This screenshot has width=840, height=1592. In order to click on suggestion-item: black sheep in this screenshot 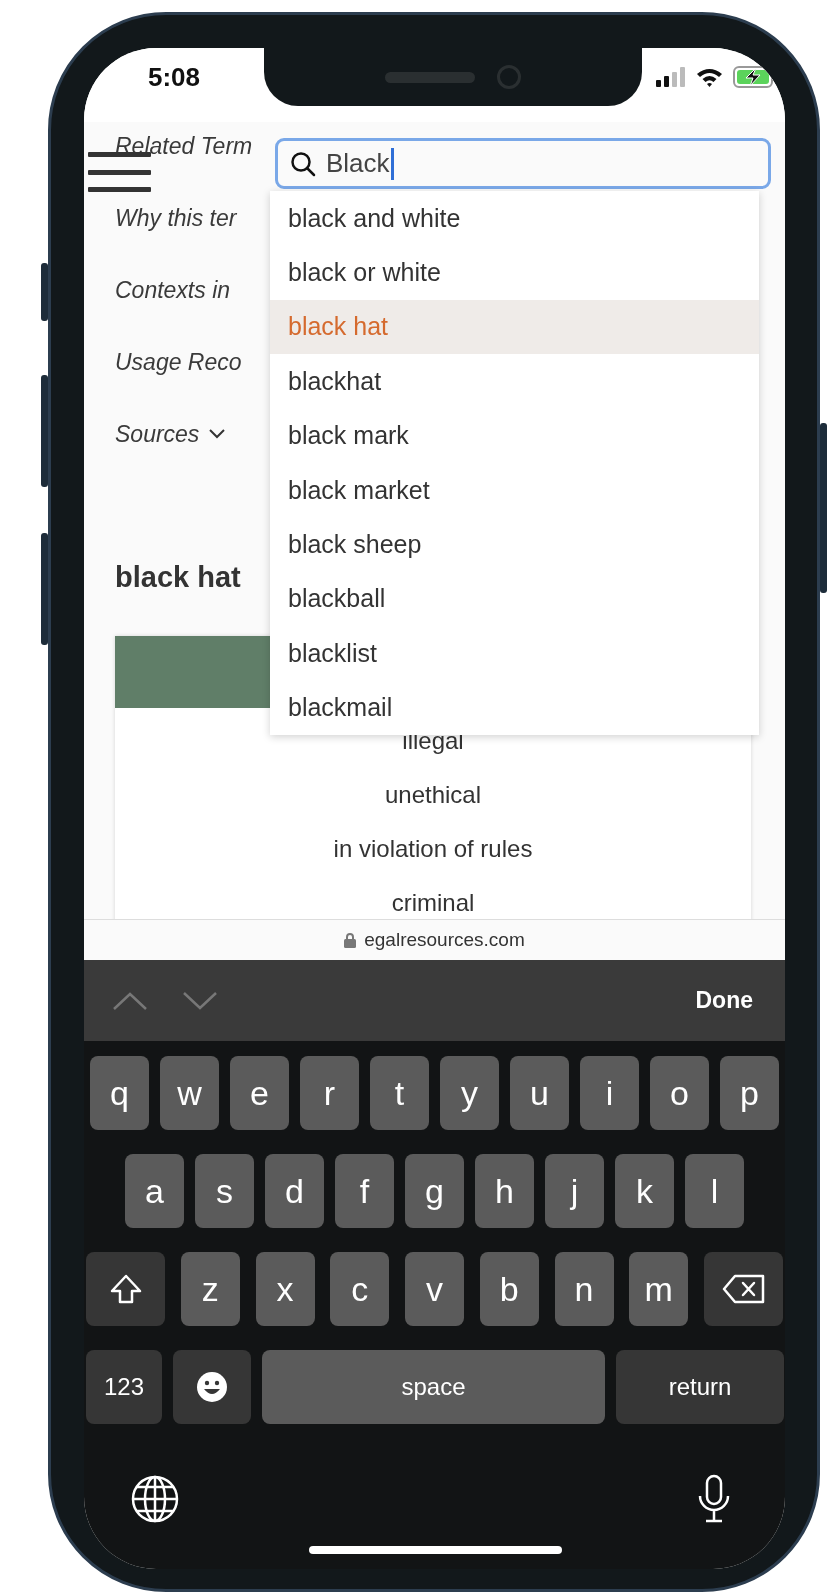, I will do `click(514, 544)`.